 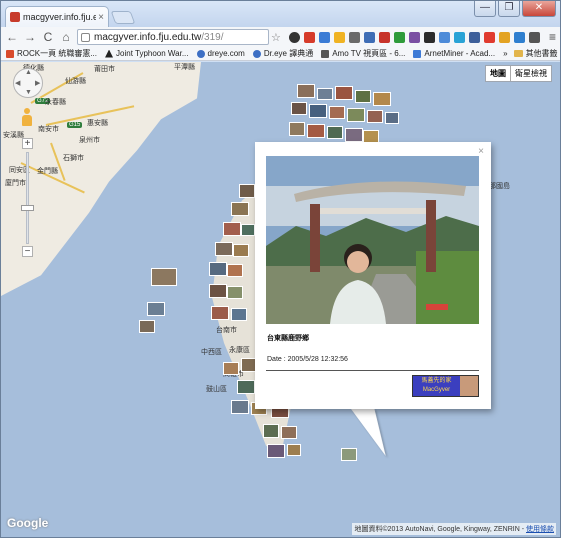 What do you see at coordinates (276, 37) in the screenshot?
I see `bookmark-star-icon: ☆` at bounding box center [276, 37].